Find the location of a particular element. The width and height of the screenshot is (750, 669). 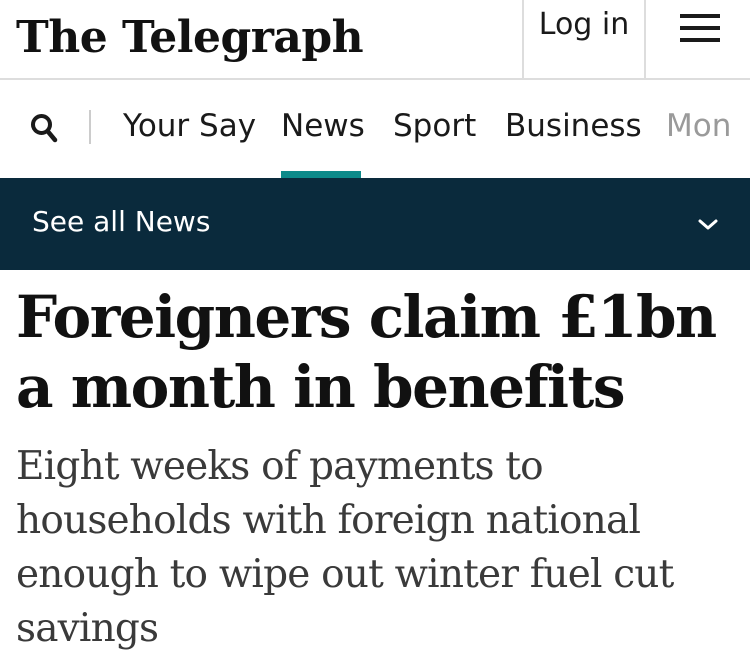

section-nav: Your Say News Sport Business Mon is located at coordinates (375, 129).